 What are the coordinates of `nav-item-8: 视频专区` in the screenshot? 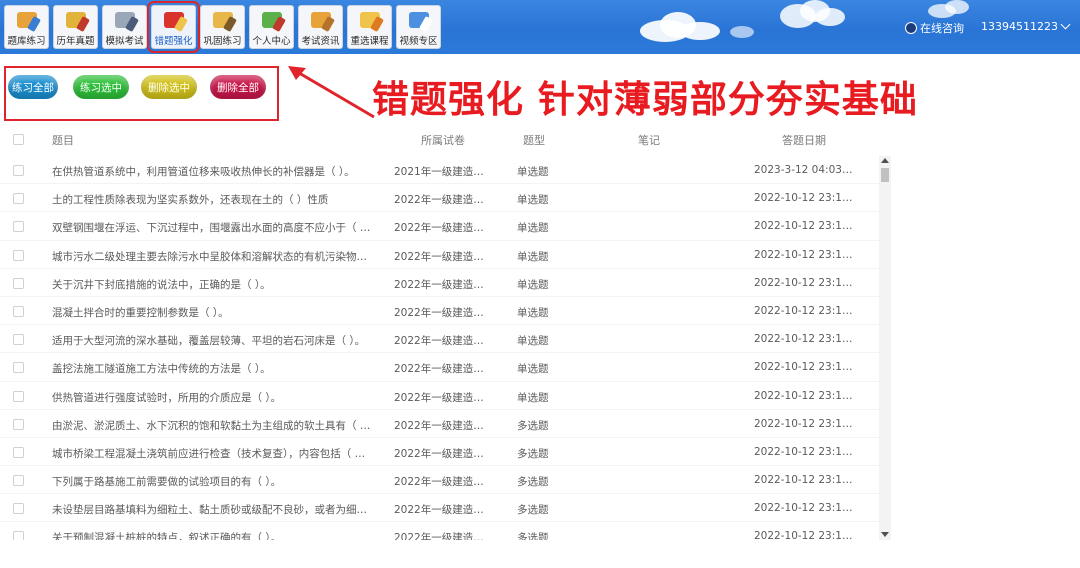 It's located at (418, 27).